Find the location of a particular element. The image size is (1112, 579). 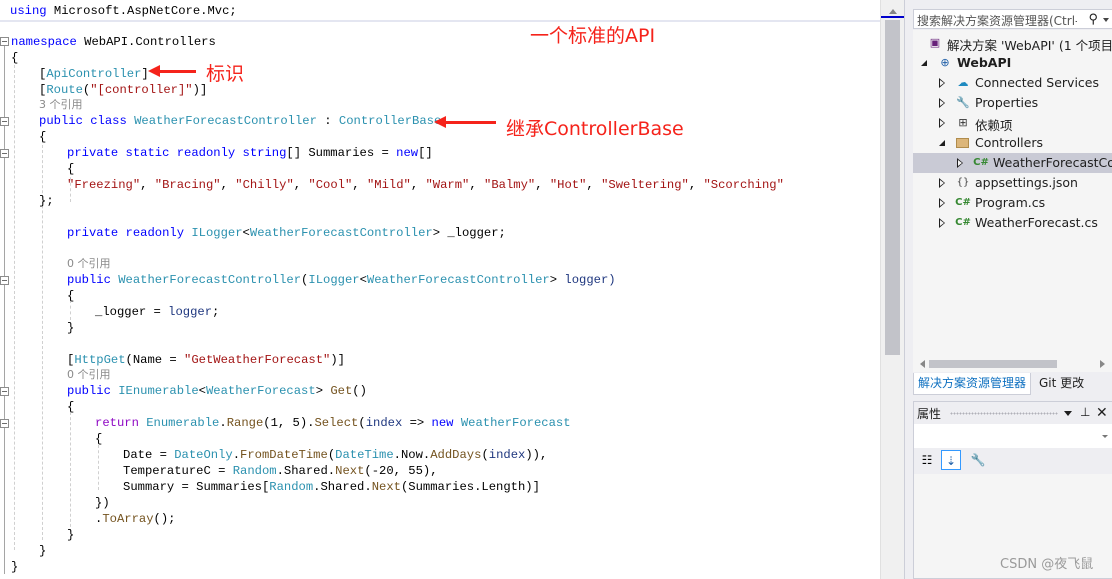

code-line-attribute: [ApiController] is located at coordinates (94, 74).